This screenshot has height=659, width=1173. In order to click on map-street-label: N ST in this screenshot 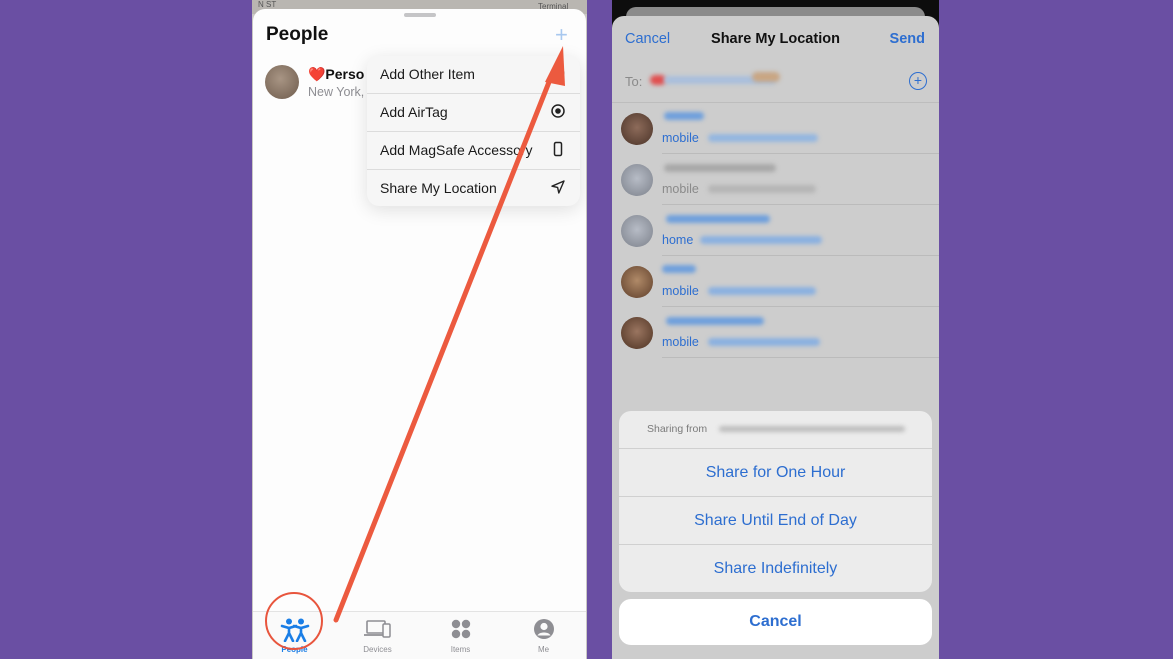, I will do `click(267, 4)`.